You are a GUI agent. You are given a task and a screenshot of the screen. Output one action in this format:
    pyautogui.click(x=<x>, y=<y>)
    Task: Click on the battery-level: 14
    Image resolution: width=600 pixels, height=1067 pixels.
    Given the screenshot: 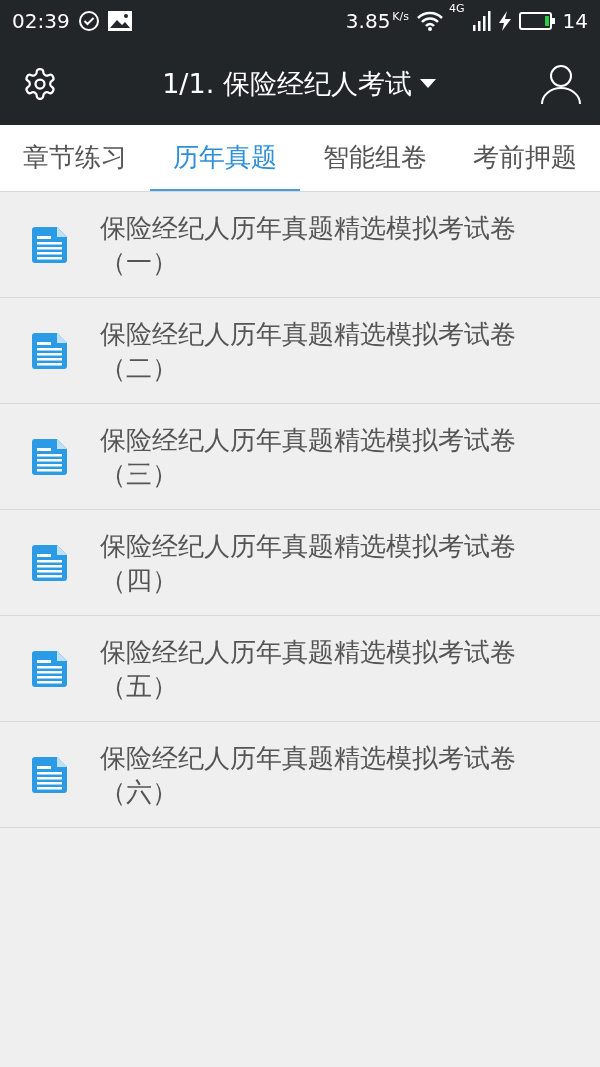 What is the action you would take?
    pyautogui.click(x=575, y=21)
    